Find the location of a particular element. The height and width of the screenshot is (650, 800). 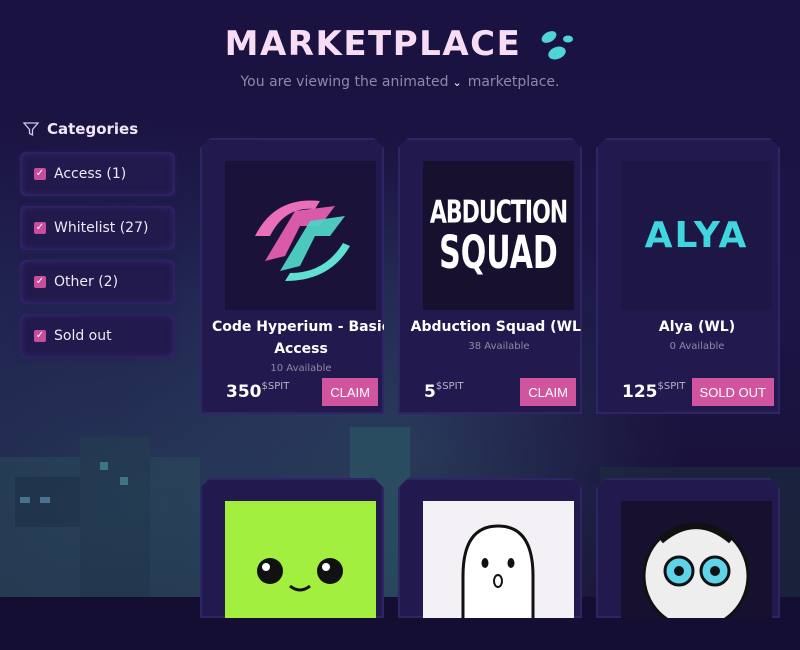

product-name: Alya (WL) is located at coordinates (697, 327).